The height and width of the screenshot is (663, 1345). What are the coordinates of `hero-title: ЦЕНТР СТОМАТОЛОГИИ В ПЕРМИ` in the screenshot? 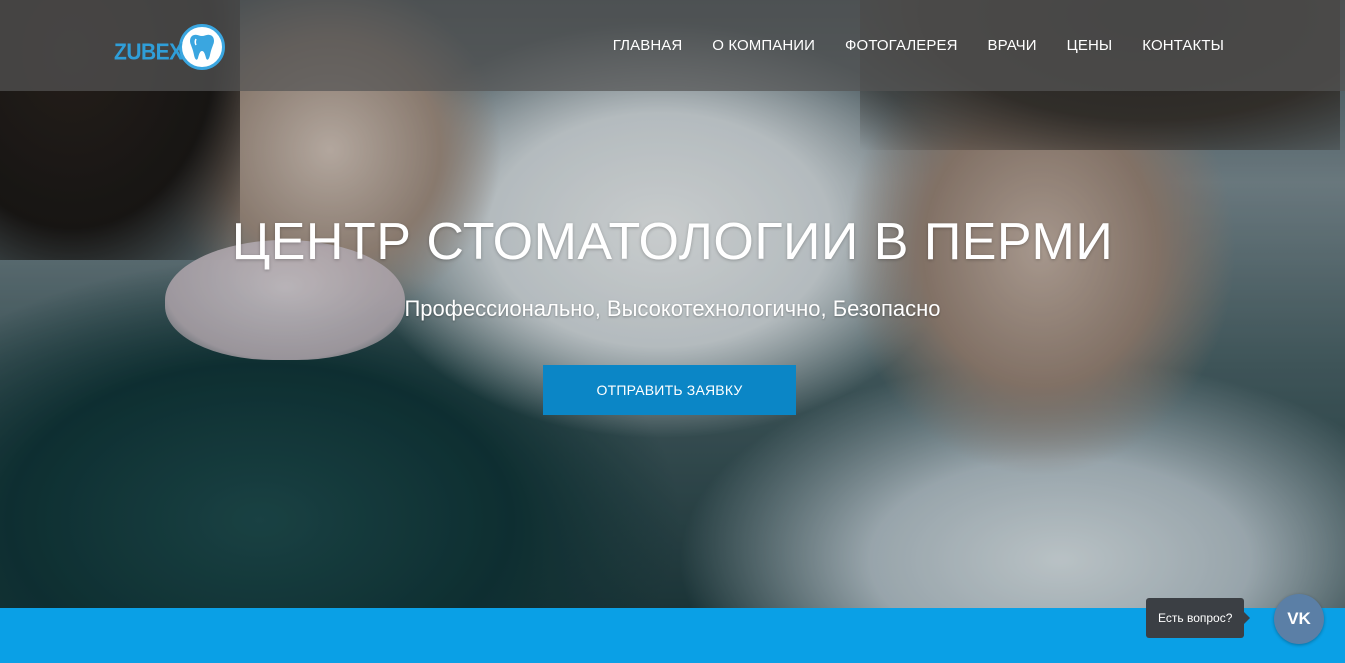 It's located at (672, 242).